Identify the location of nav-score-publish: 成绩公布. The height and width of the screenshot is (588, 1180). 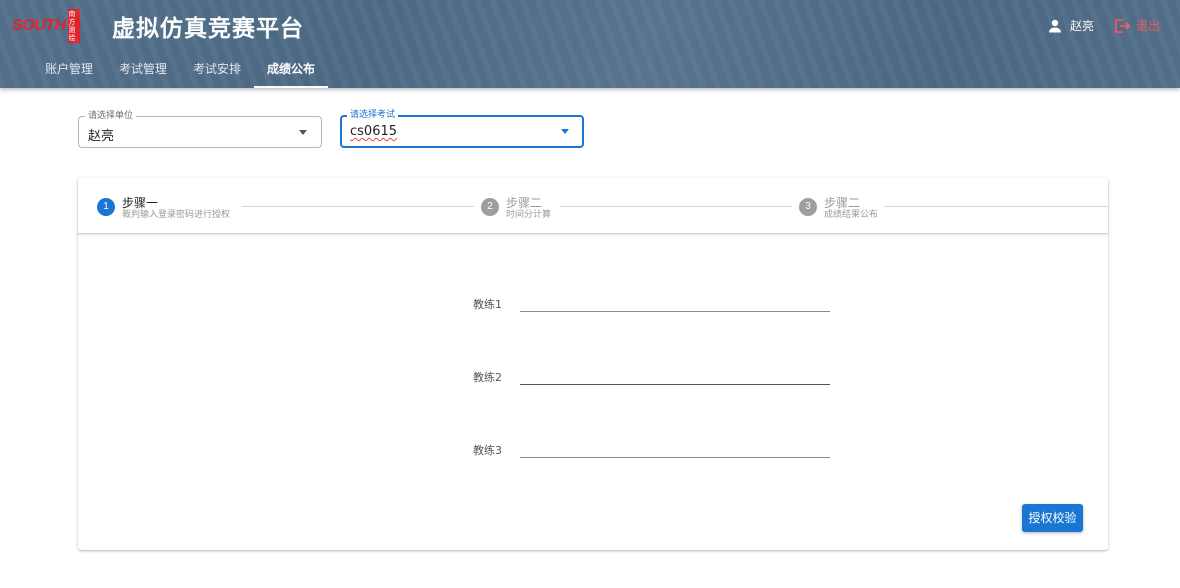
(291, 70).